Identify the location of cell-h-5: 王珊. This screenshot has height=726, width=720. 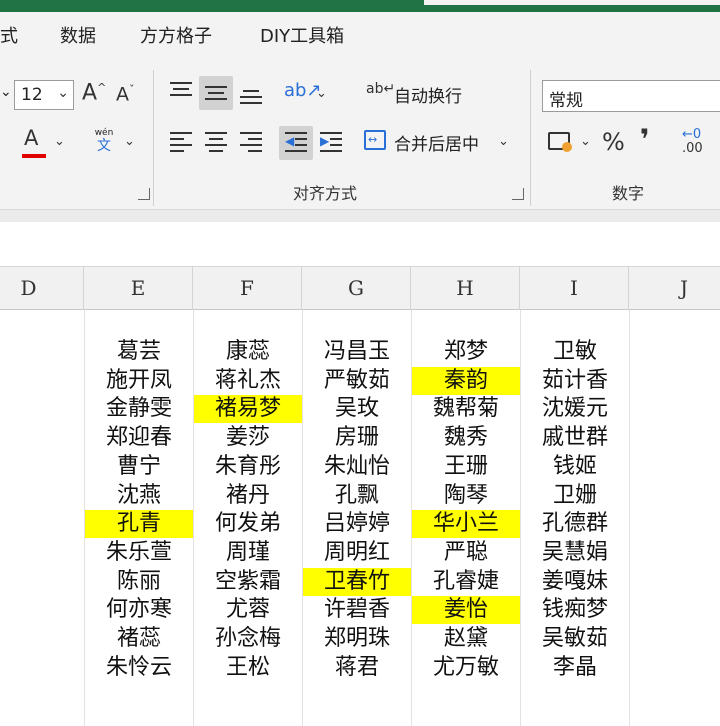
(466, 467).